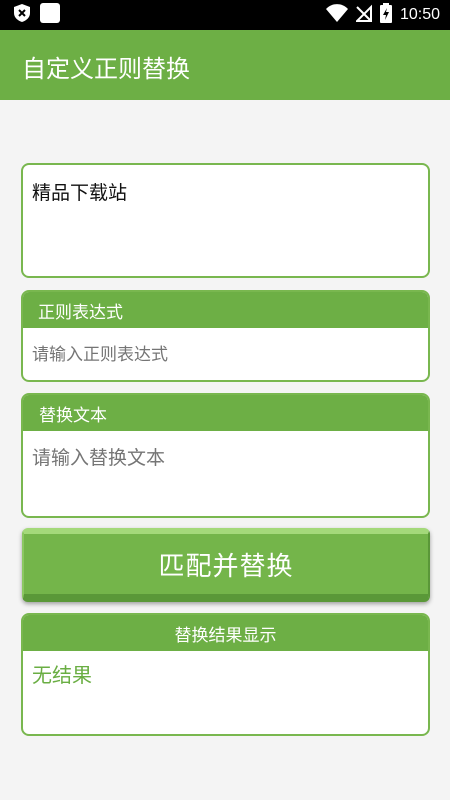 This screenshot has height=800, width=450. Describe the element at coordinates (225, 15) in the screenshot. I see `status-bar: 10:50` at that location.